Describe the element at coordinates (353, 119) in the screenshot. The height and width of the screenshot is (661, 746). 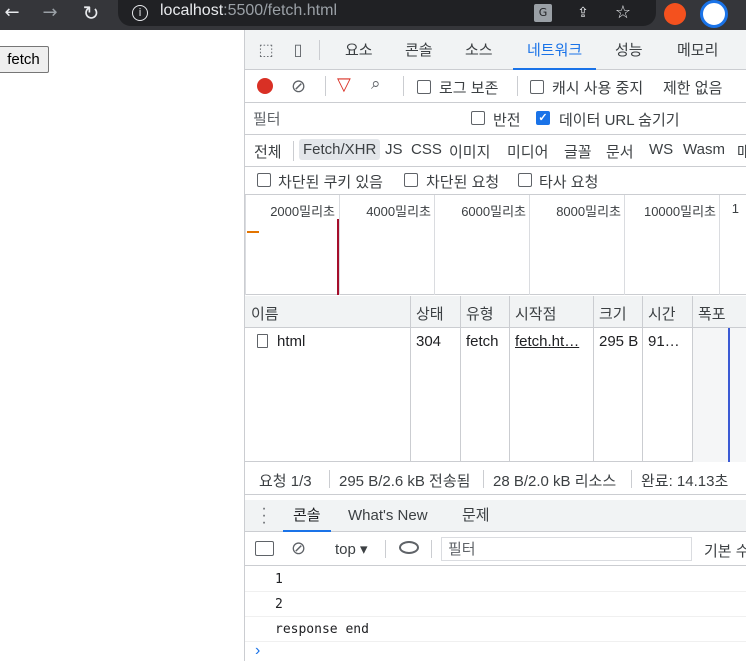
I see `network-filter-input: 필터` at that location.